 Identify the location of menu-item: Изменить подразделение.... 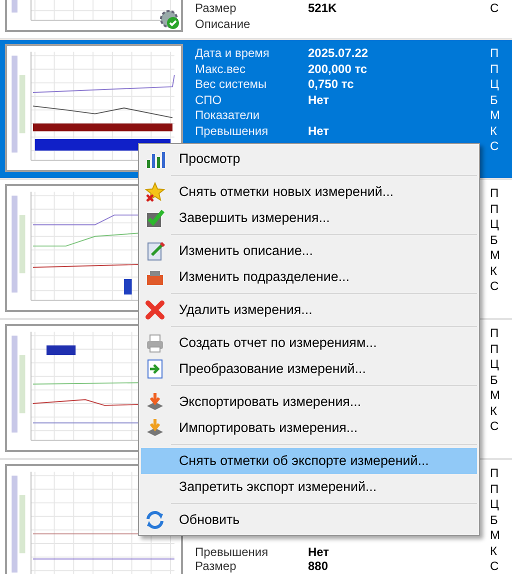
(309, 277).